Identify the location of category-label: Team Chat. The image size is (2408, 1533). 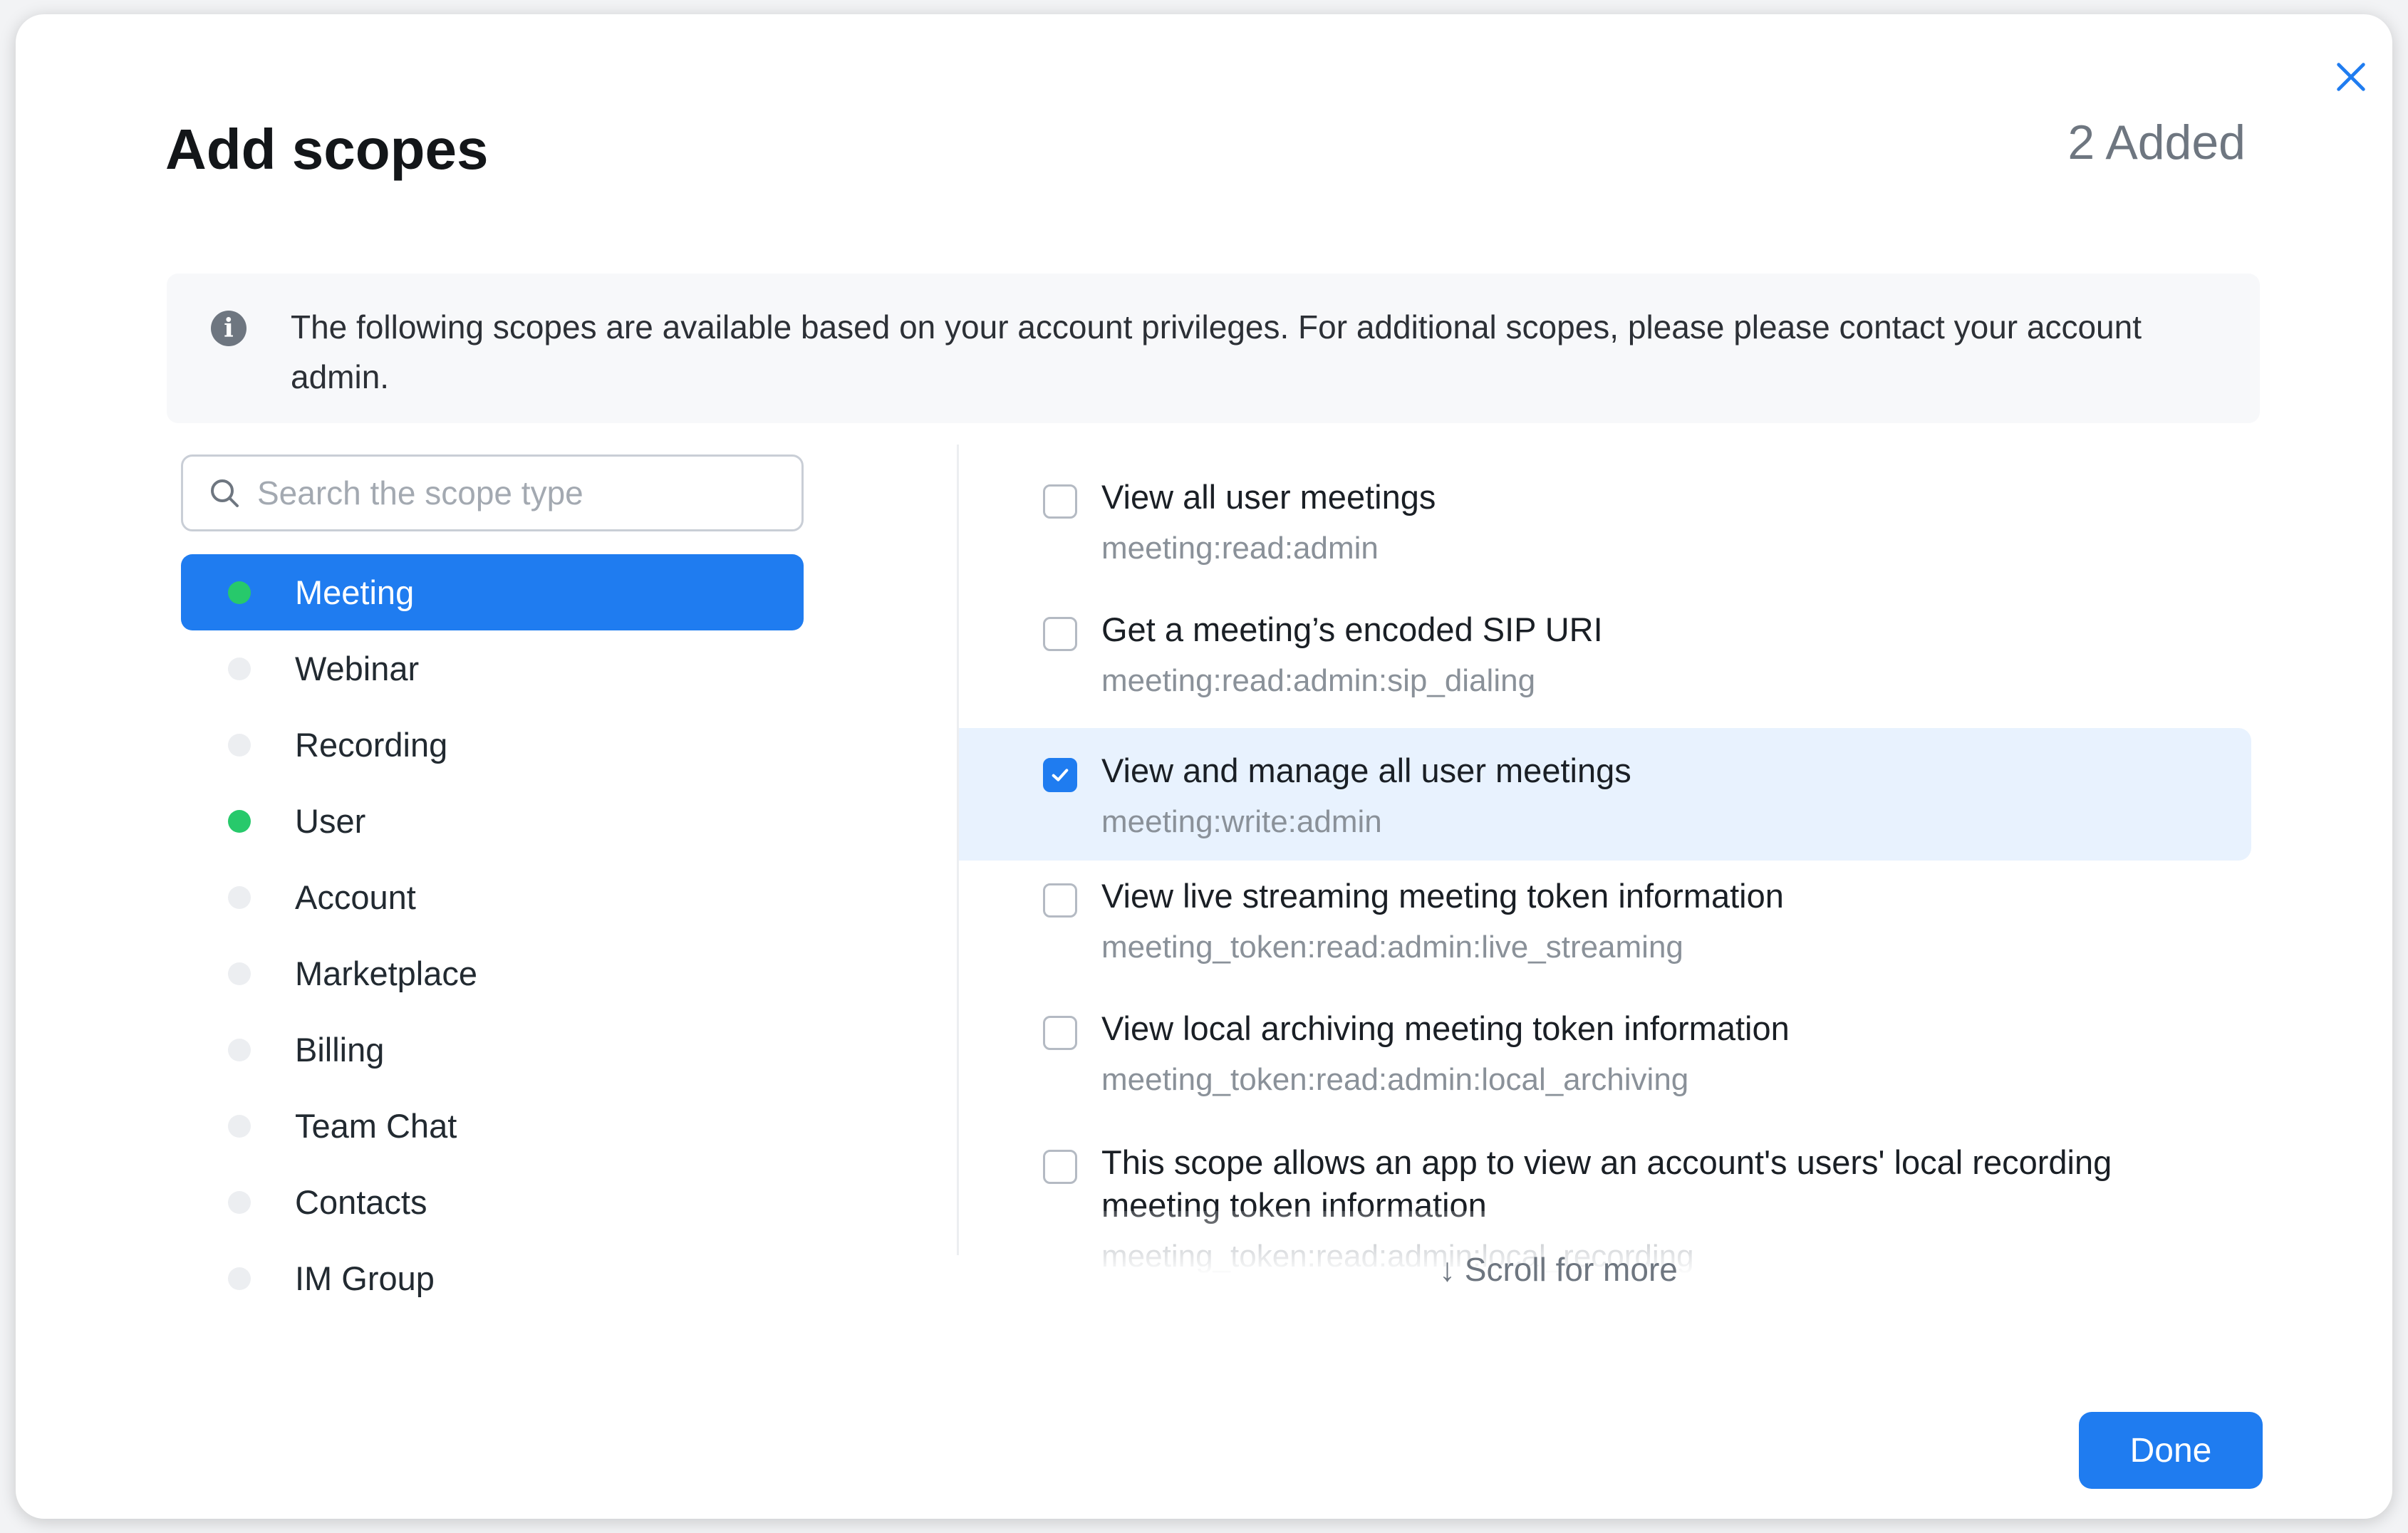
(376, 1126).